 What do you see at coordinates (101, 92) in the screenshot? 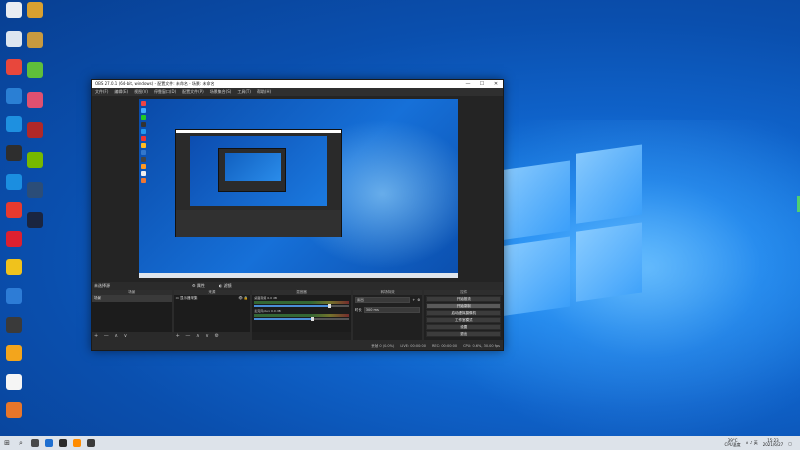
I see `menu-file: 文件(F)` at bounding box center [101, 92].